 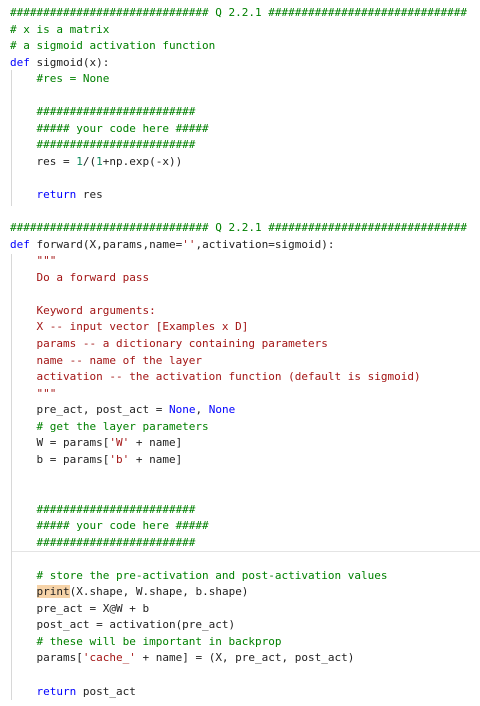 What do you see at coordinates (113, 46) in the screenshot?
I see `code-line: # a sigmoid activation function` at bounding box center [113, 46].